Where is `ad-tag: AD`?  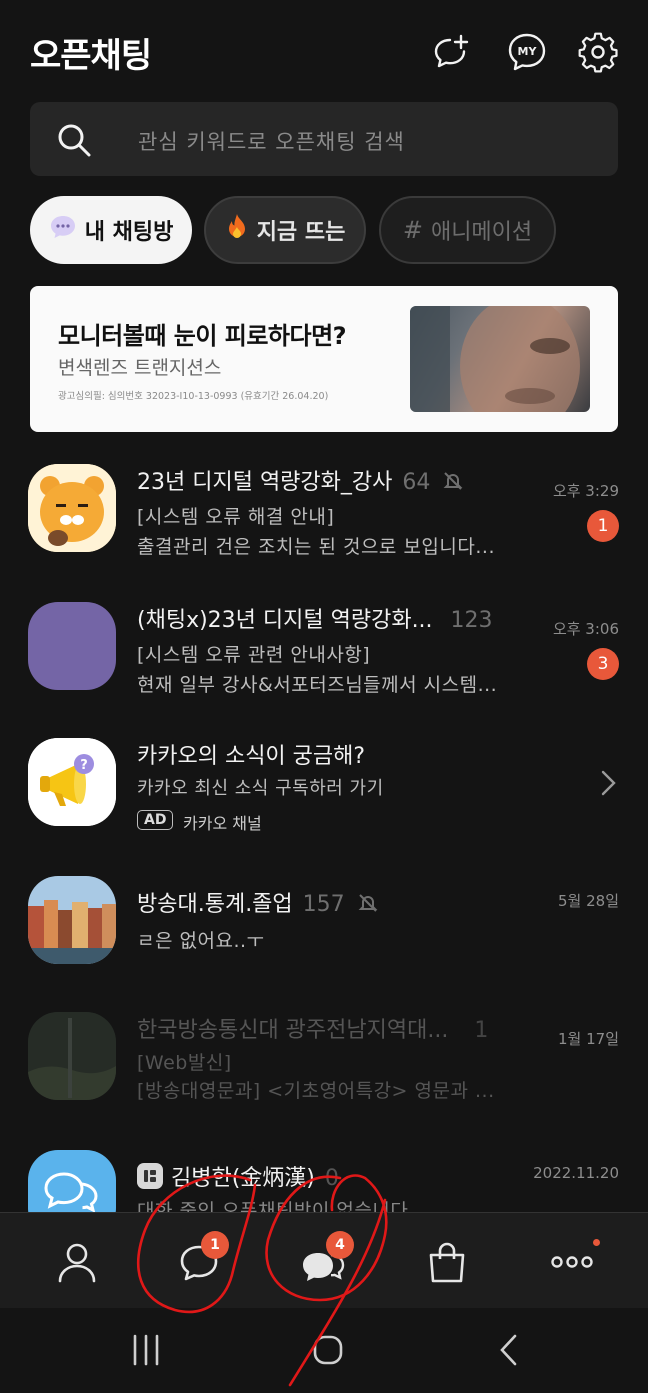
ad-tag: AD is located at coordinates (155, 820).